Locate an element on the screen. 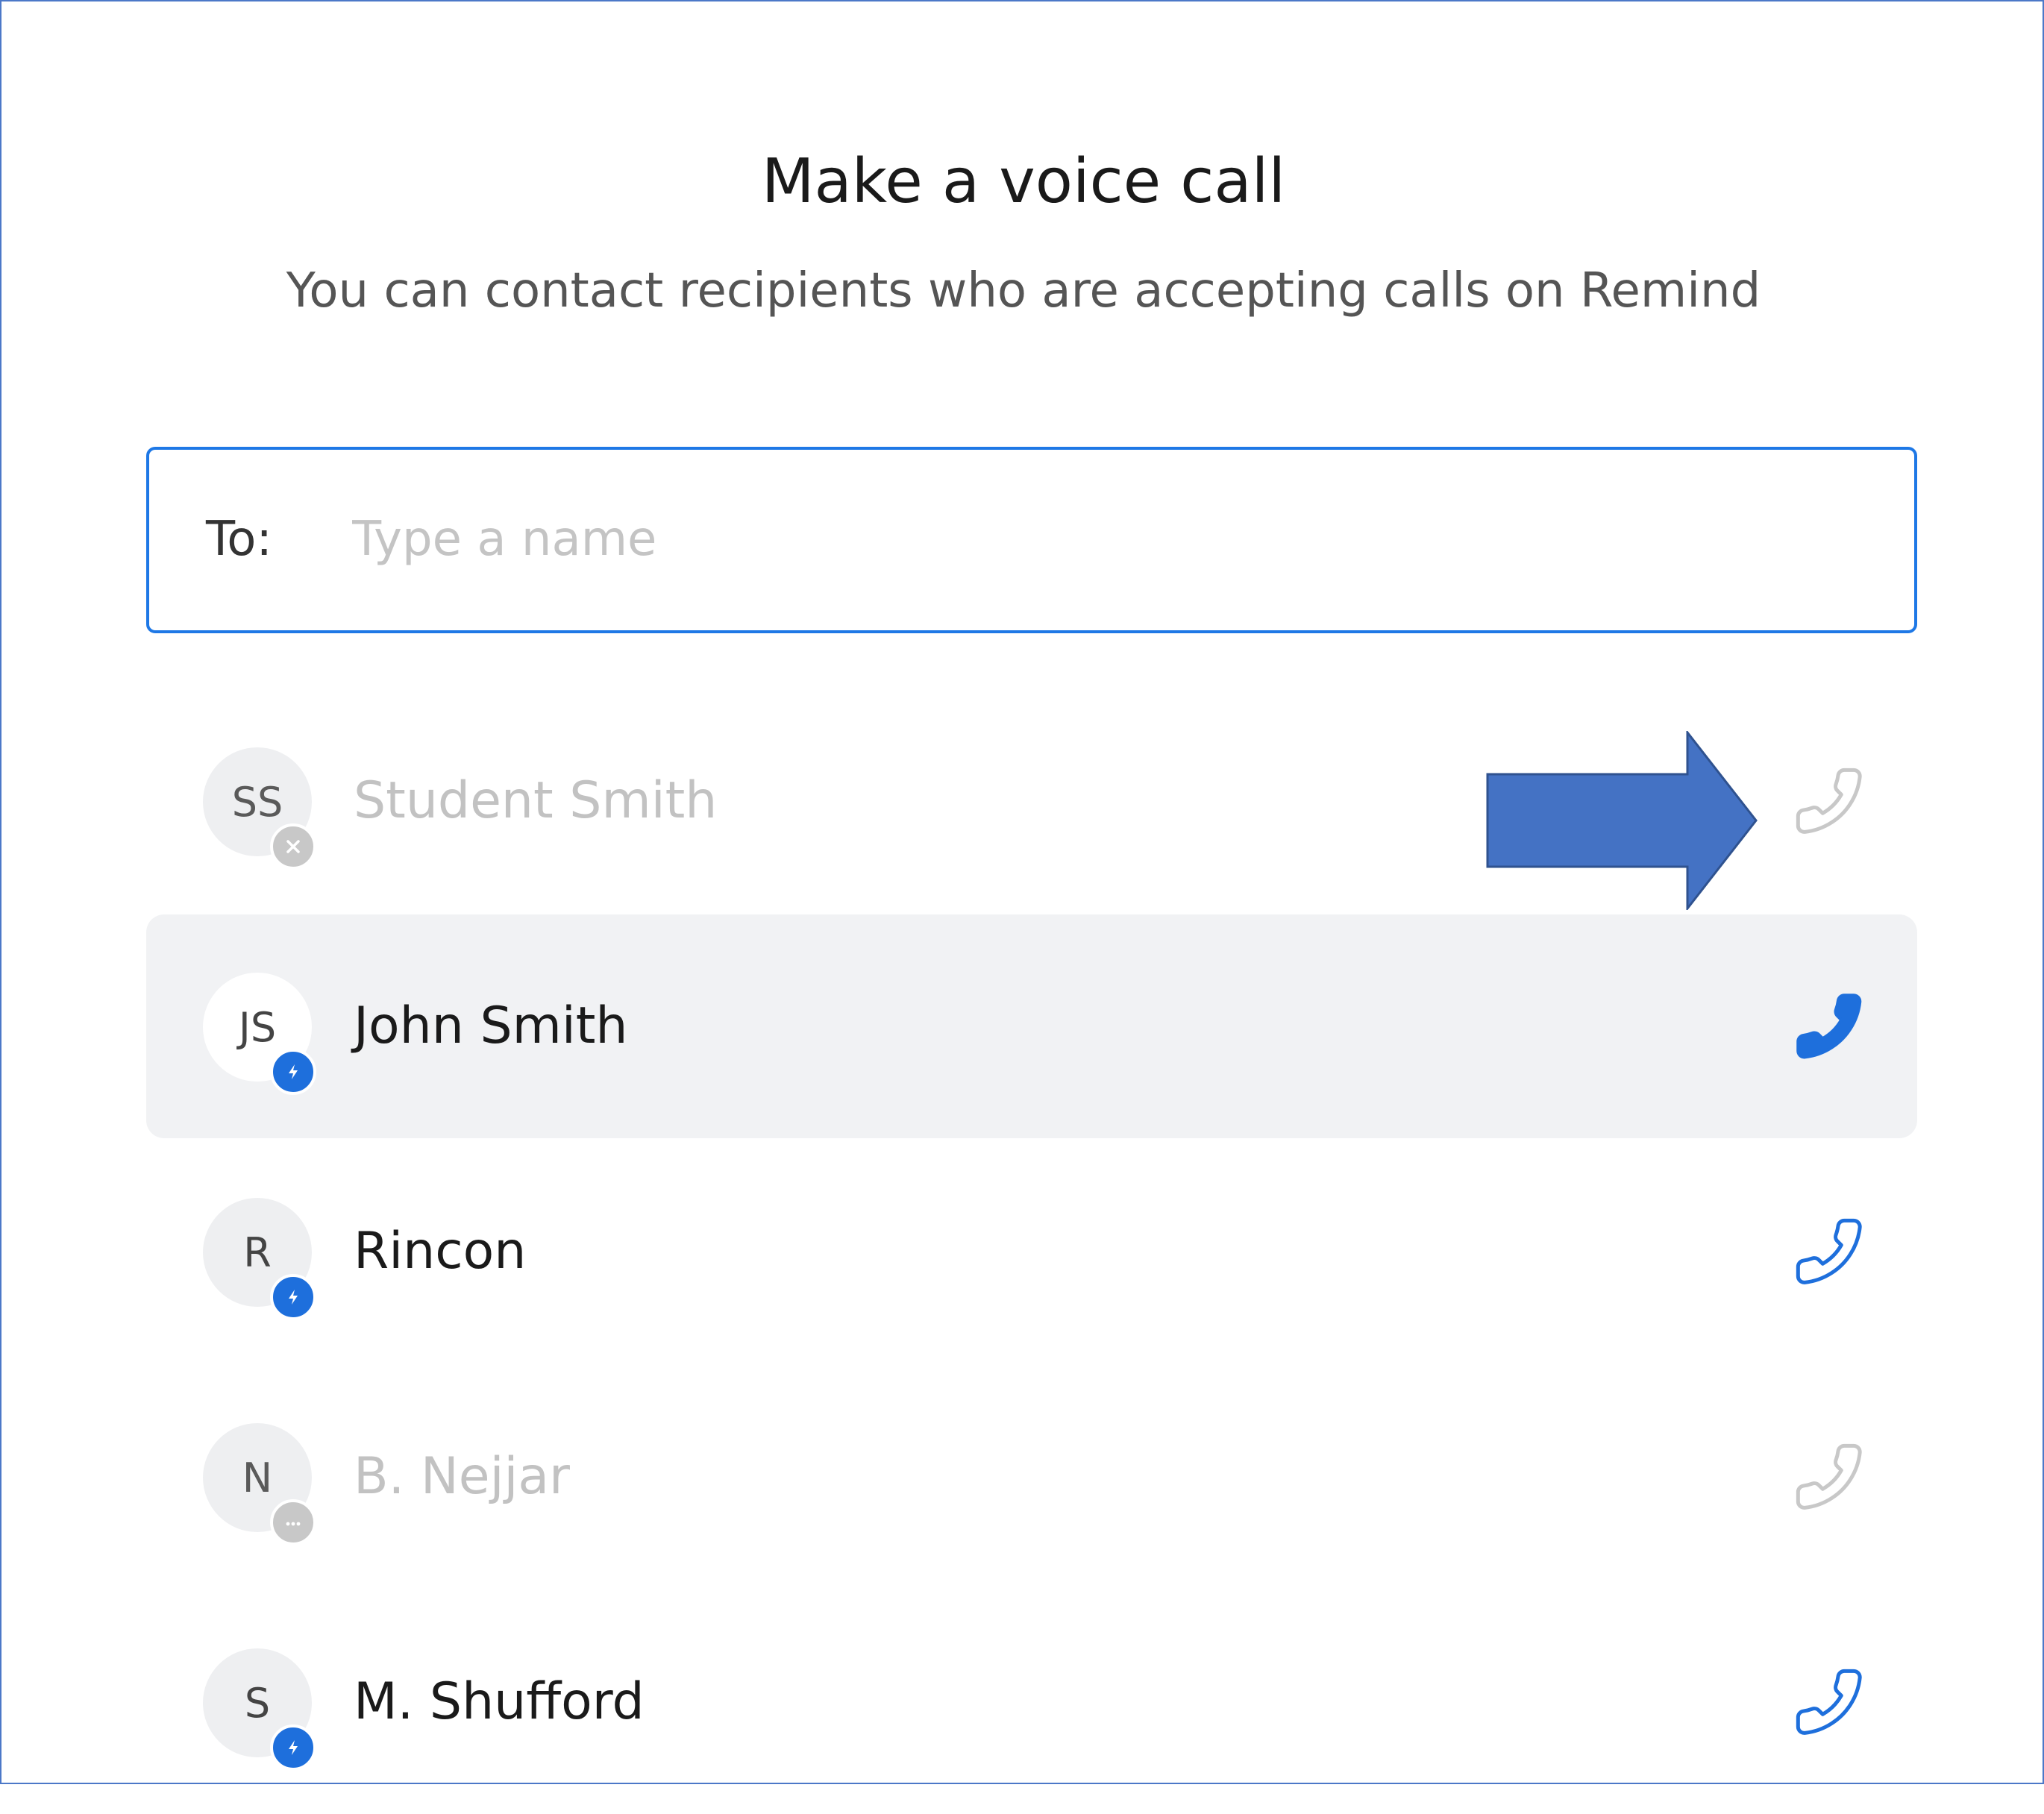  recipient-row-john-smith: JS John Smith is located at coordinates (1031, 1026).